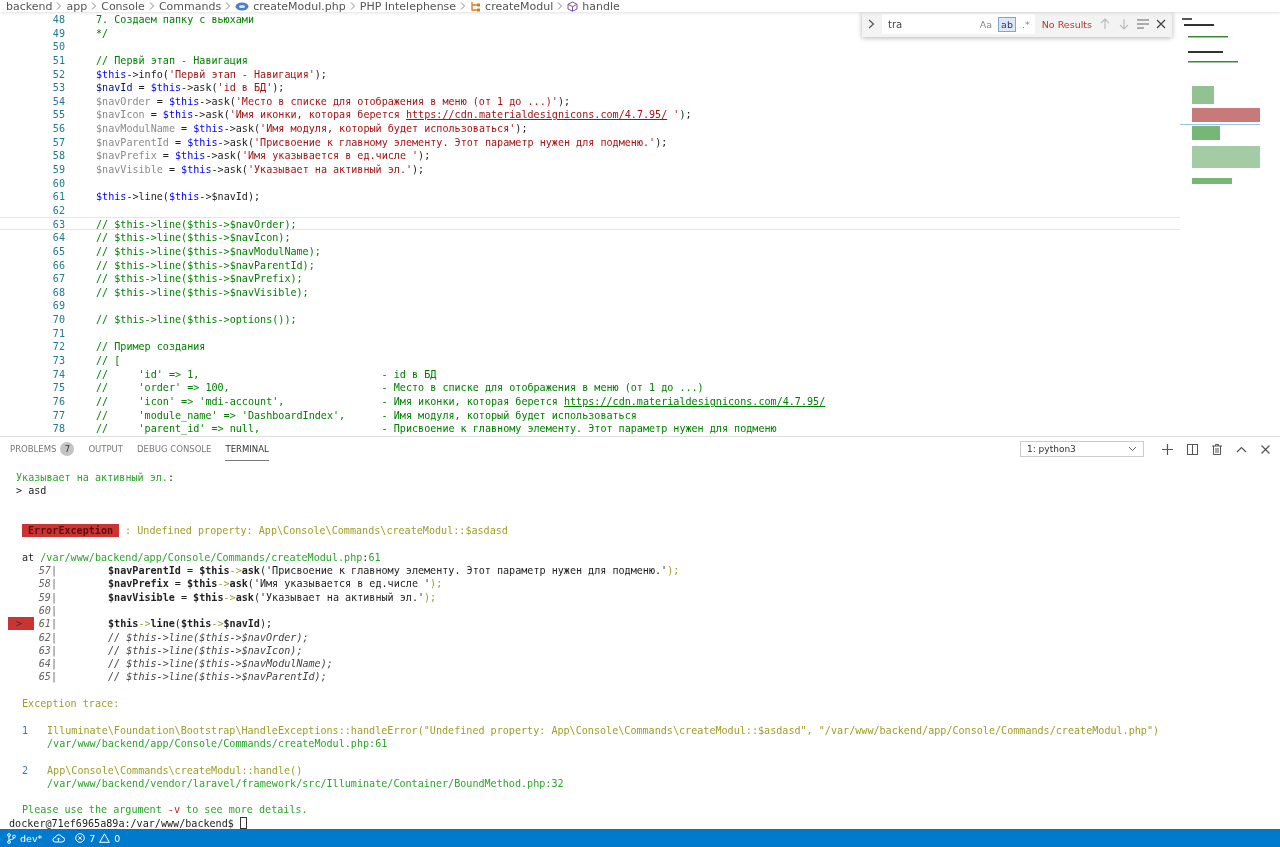  Describe the element at coordinates (199, 278) in the screenshot. I see `code-line: // $this->line($this->$navPrefix);` at that location.